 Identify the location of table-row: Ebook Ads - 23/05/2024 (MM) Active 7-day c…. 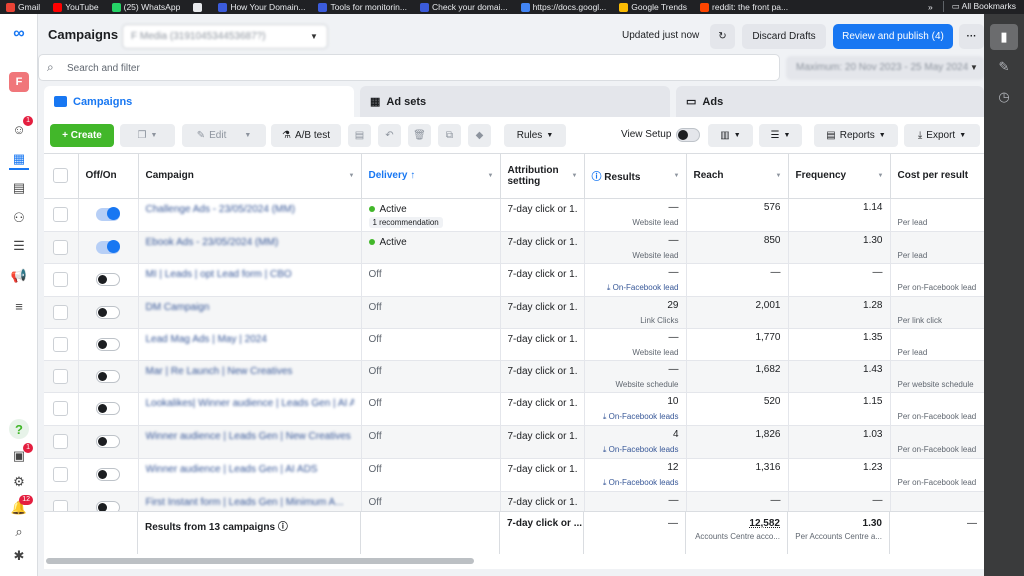
(514, 247).